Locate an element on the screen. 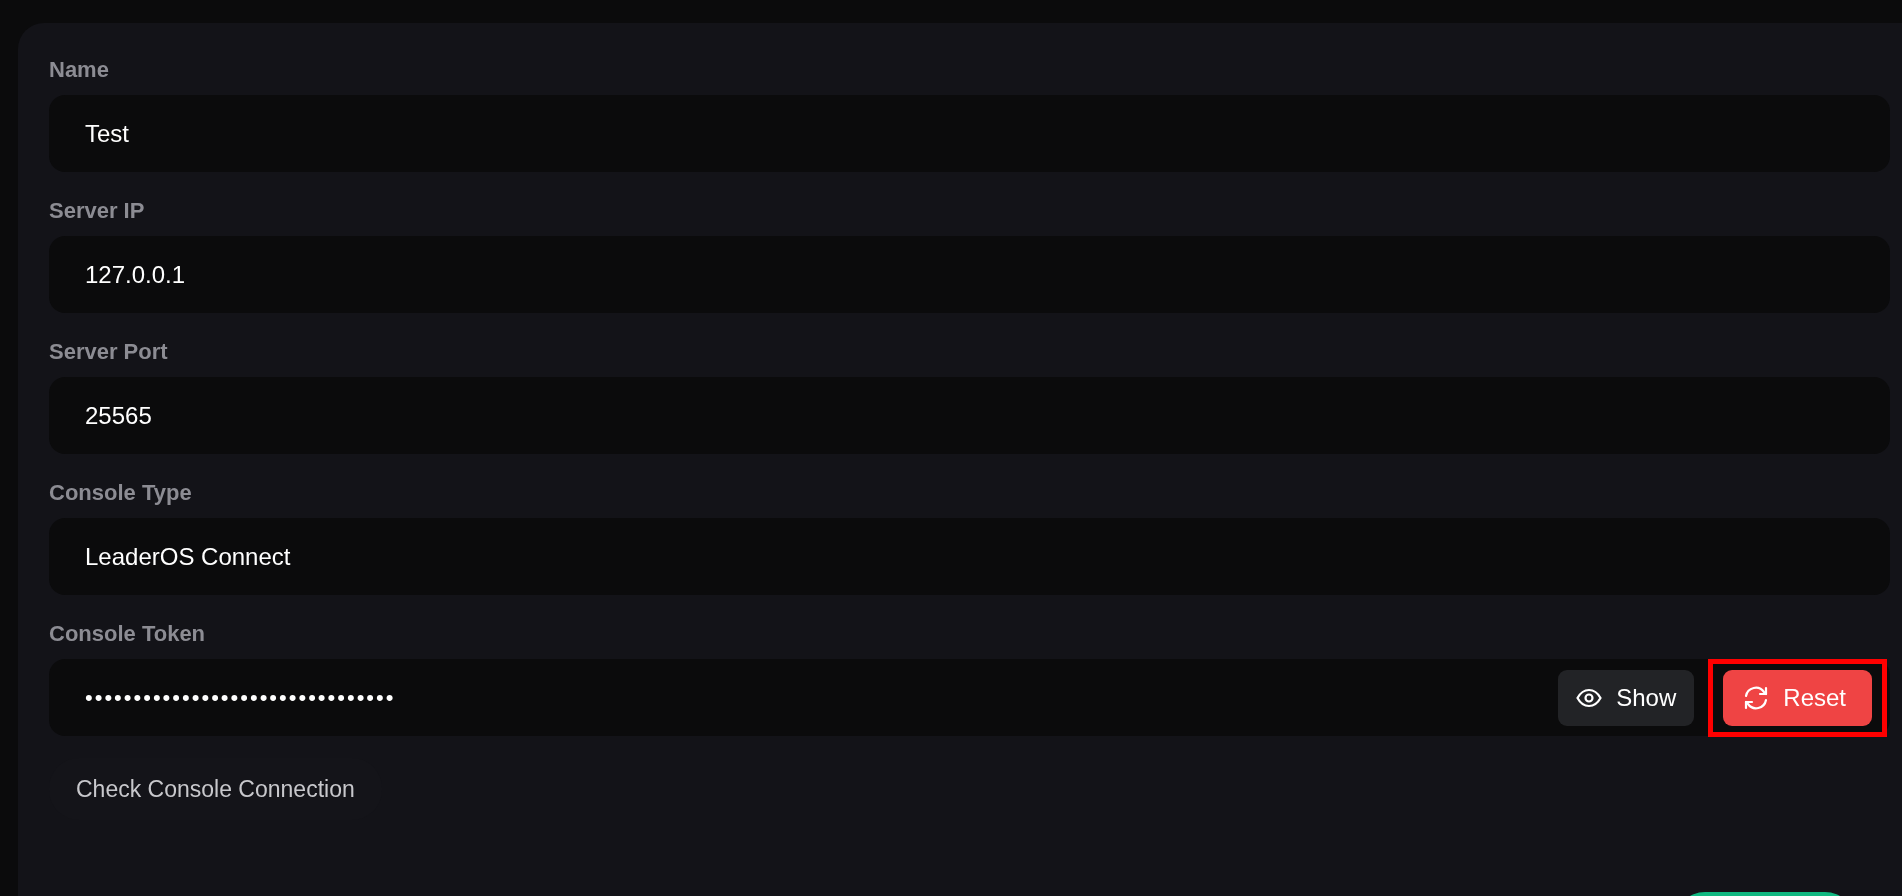  field-label: Server IP is located at coordinates (97, 211).